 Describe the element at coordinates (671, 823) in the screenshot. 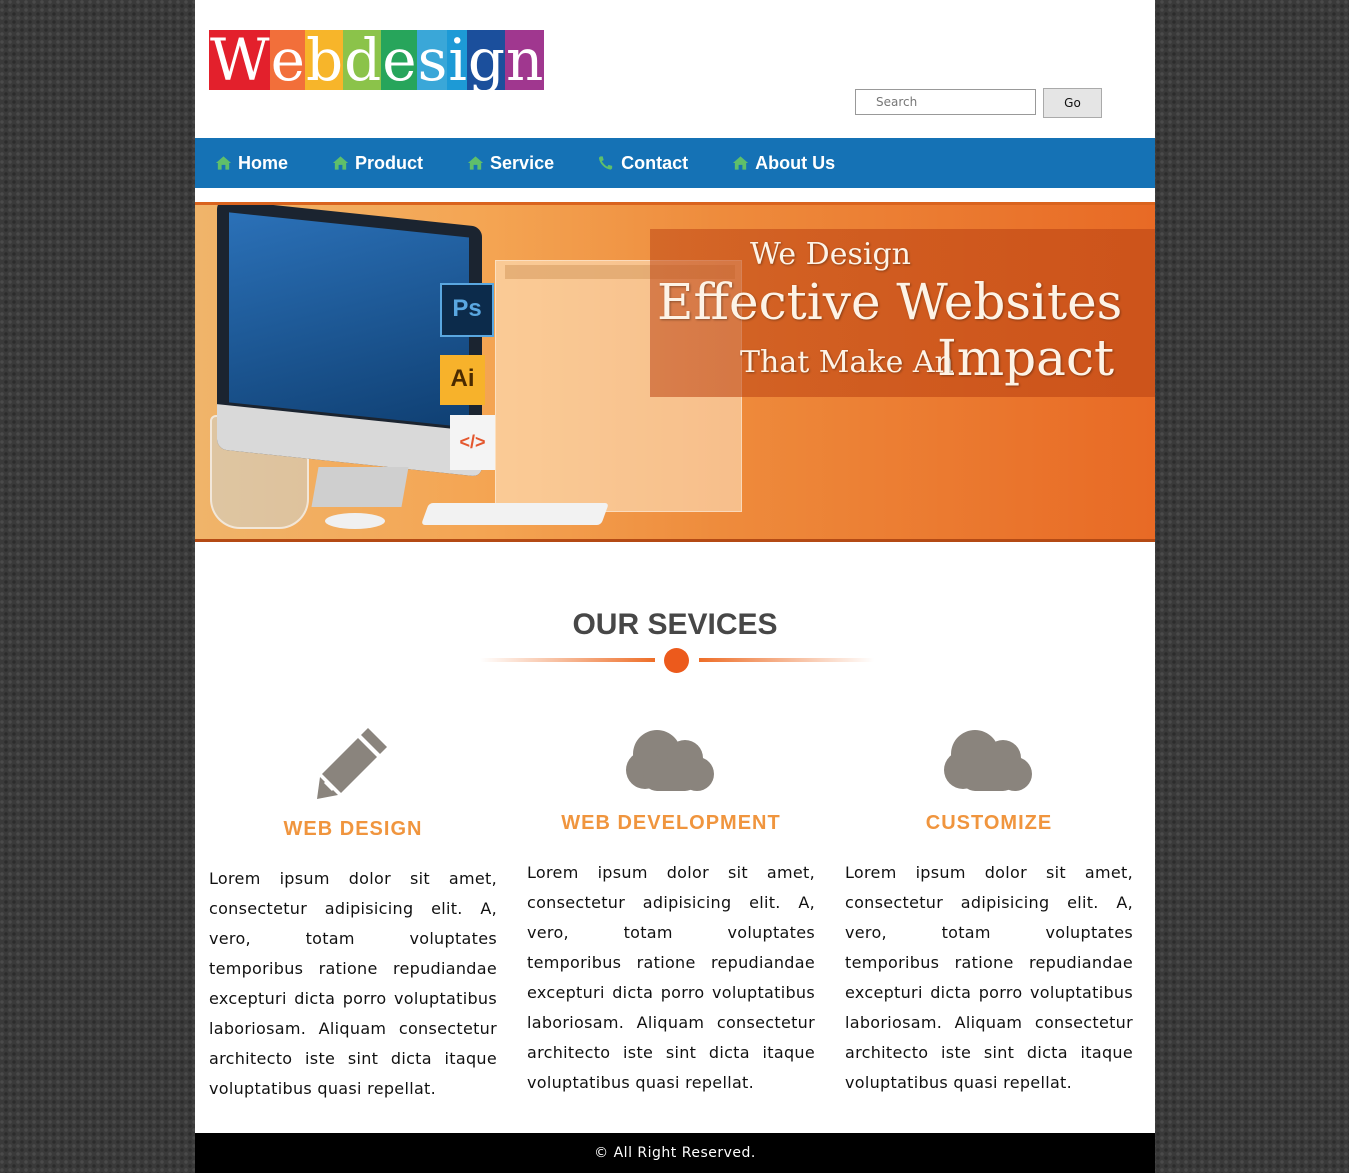

I see `service-title: WEB DEVELOPMENT` at that location.